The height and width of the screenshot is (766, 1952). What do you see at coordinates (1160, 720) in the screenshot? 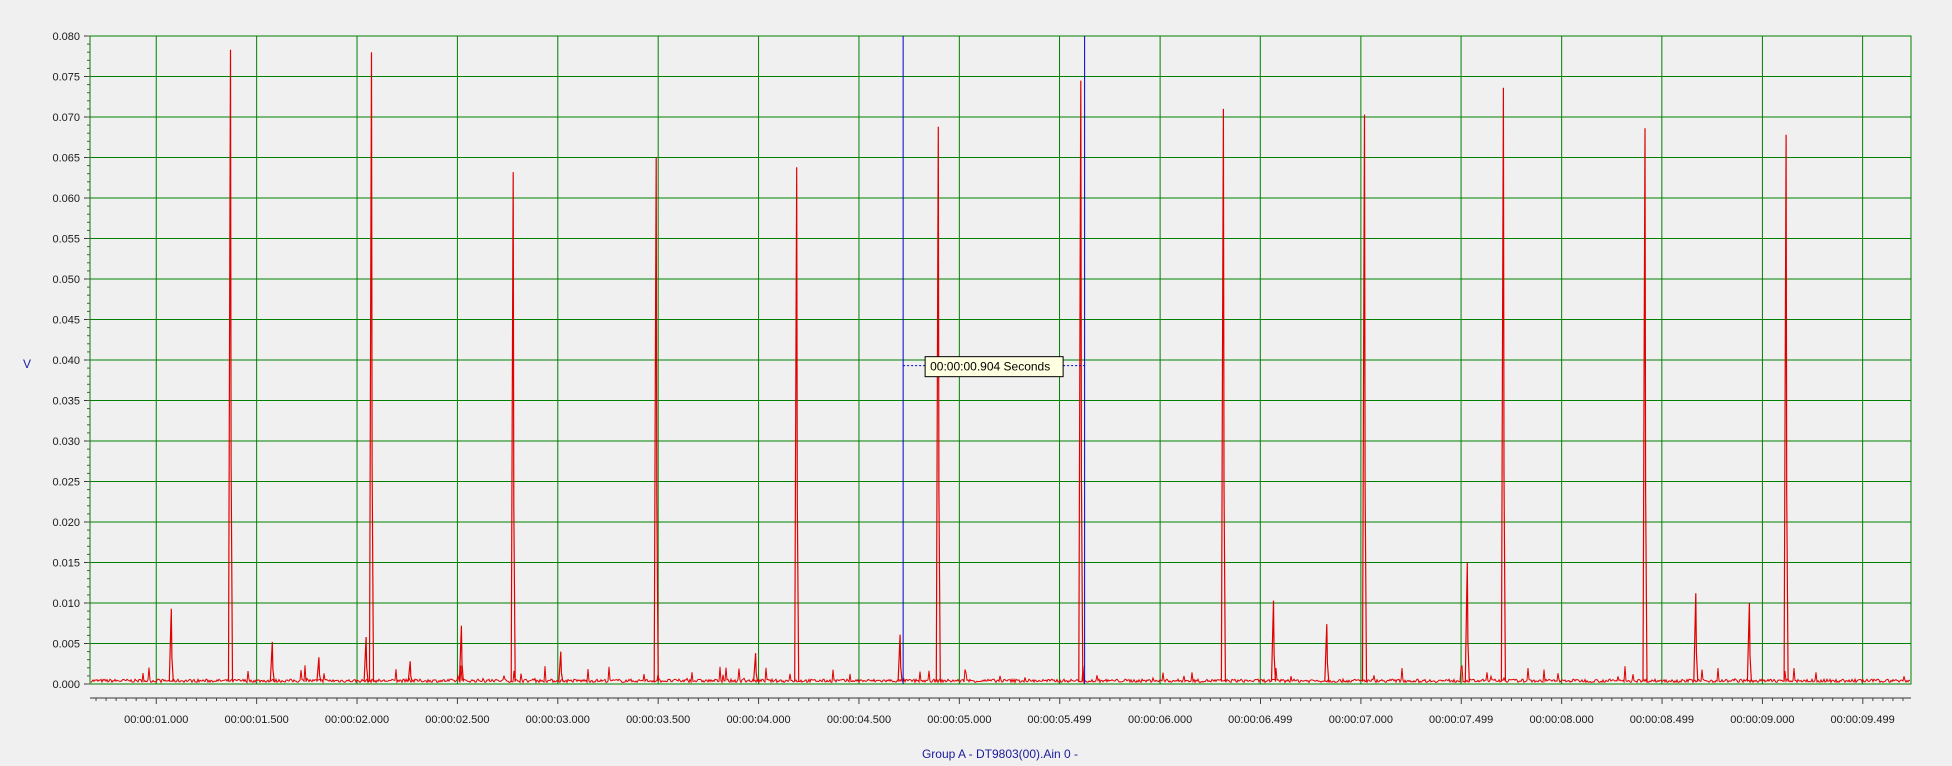
I see `x-tick-label: 00:00:06.000` at bounding box center [1160, 720].